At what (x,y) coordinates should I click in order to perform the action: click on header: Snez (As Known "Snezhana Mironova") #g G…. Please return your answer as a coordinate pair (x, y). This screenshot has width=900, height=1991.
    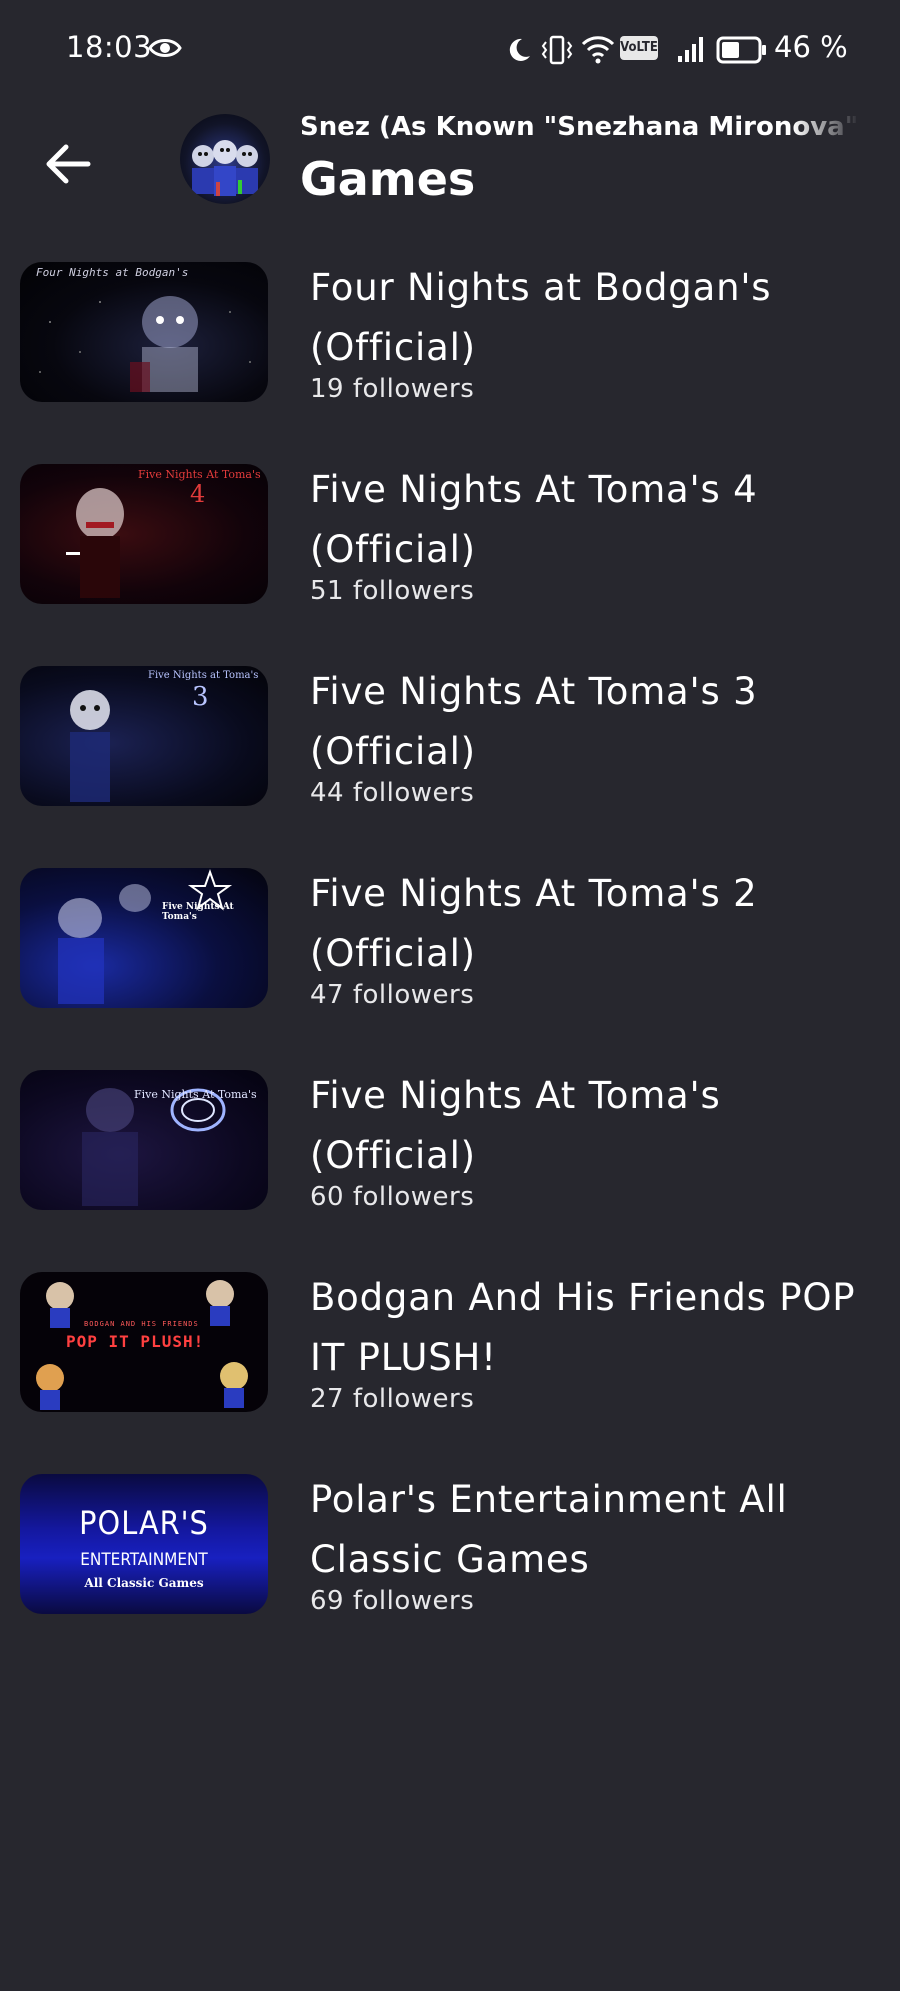
    Looking at the image, I should click on (450, 160).